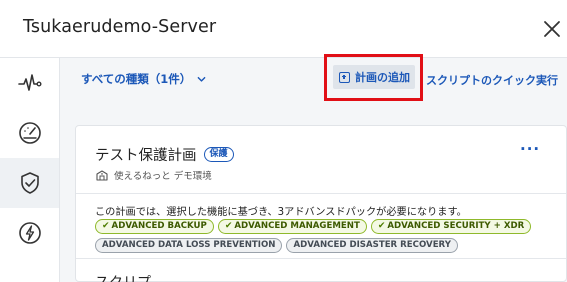 The width and height of the screenshot is (567, 282). I want to click on sidebar-item-activity, so click(29, 83).